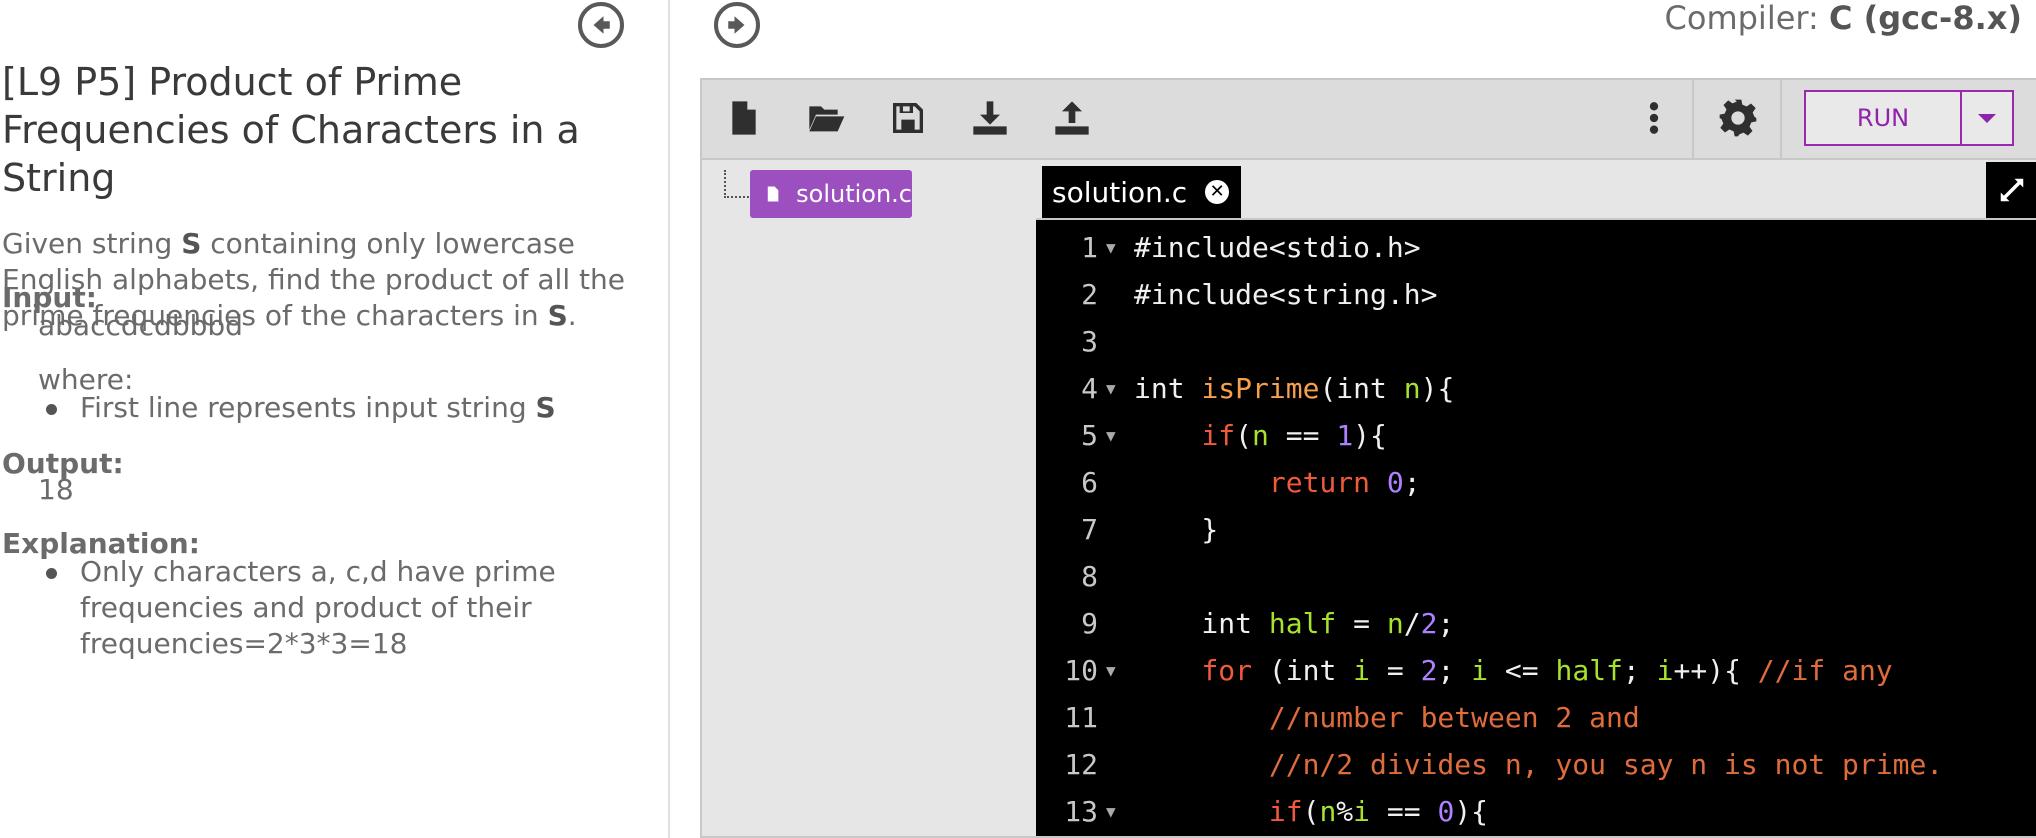 Image resolution: width=2036 pixels, height=838 pixels. What do you see at coordinates (826, 118) in the screenshot?
I see `open-folder-icon` at bounding box center [826, 118].